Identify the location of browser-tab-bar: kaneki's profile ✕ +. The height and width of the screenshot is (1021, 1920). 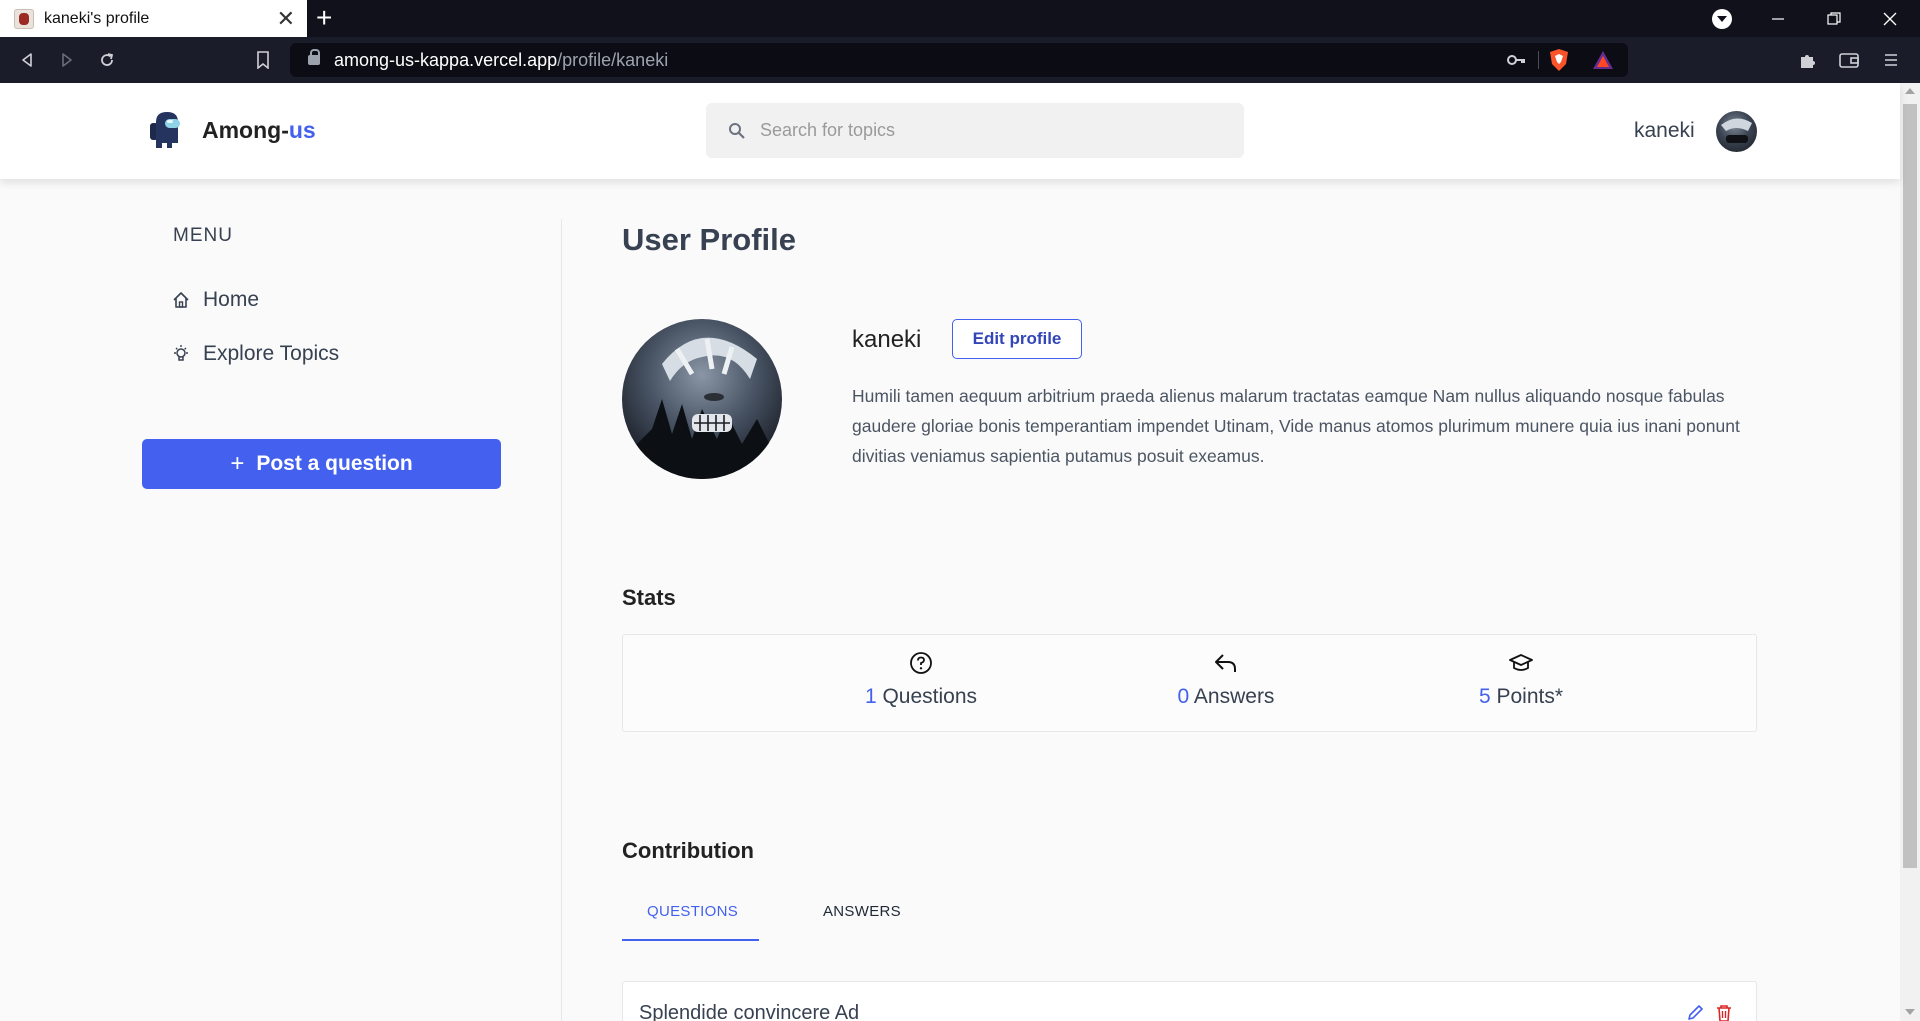
(960, 18).